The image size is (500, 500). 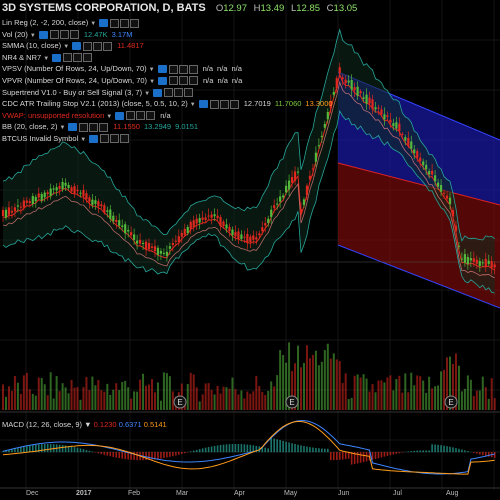 What do you see at coordinates (167, 139) in the screenshot?
I see `indicator-row-btcus: BTCUS Invalid Symbol ▼` at bounding box center [167, 139].